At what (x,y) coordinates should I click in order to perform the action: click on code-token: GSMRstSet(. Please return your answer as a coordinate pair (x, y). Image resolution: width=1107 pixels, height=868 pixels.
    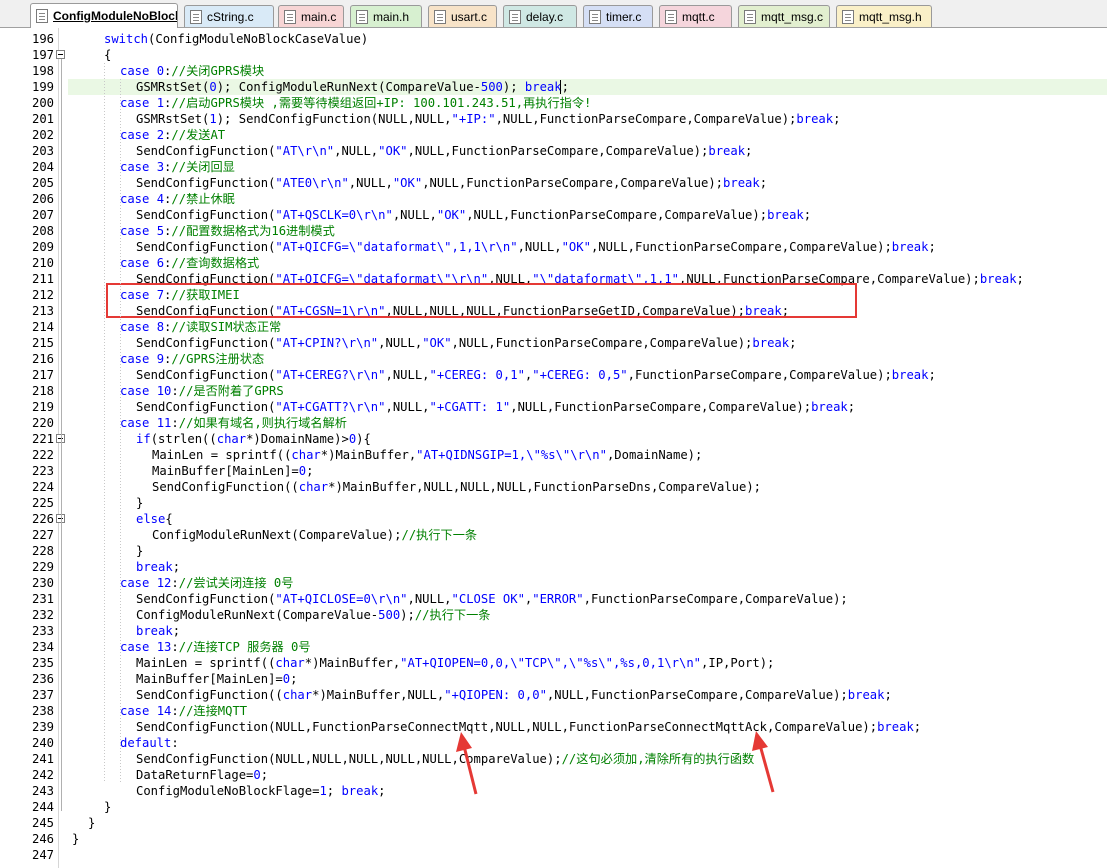
    Looking at the image, I should click on (173, 87).